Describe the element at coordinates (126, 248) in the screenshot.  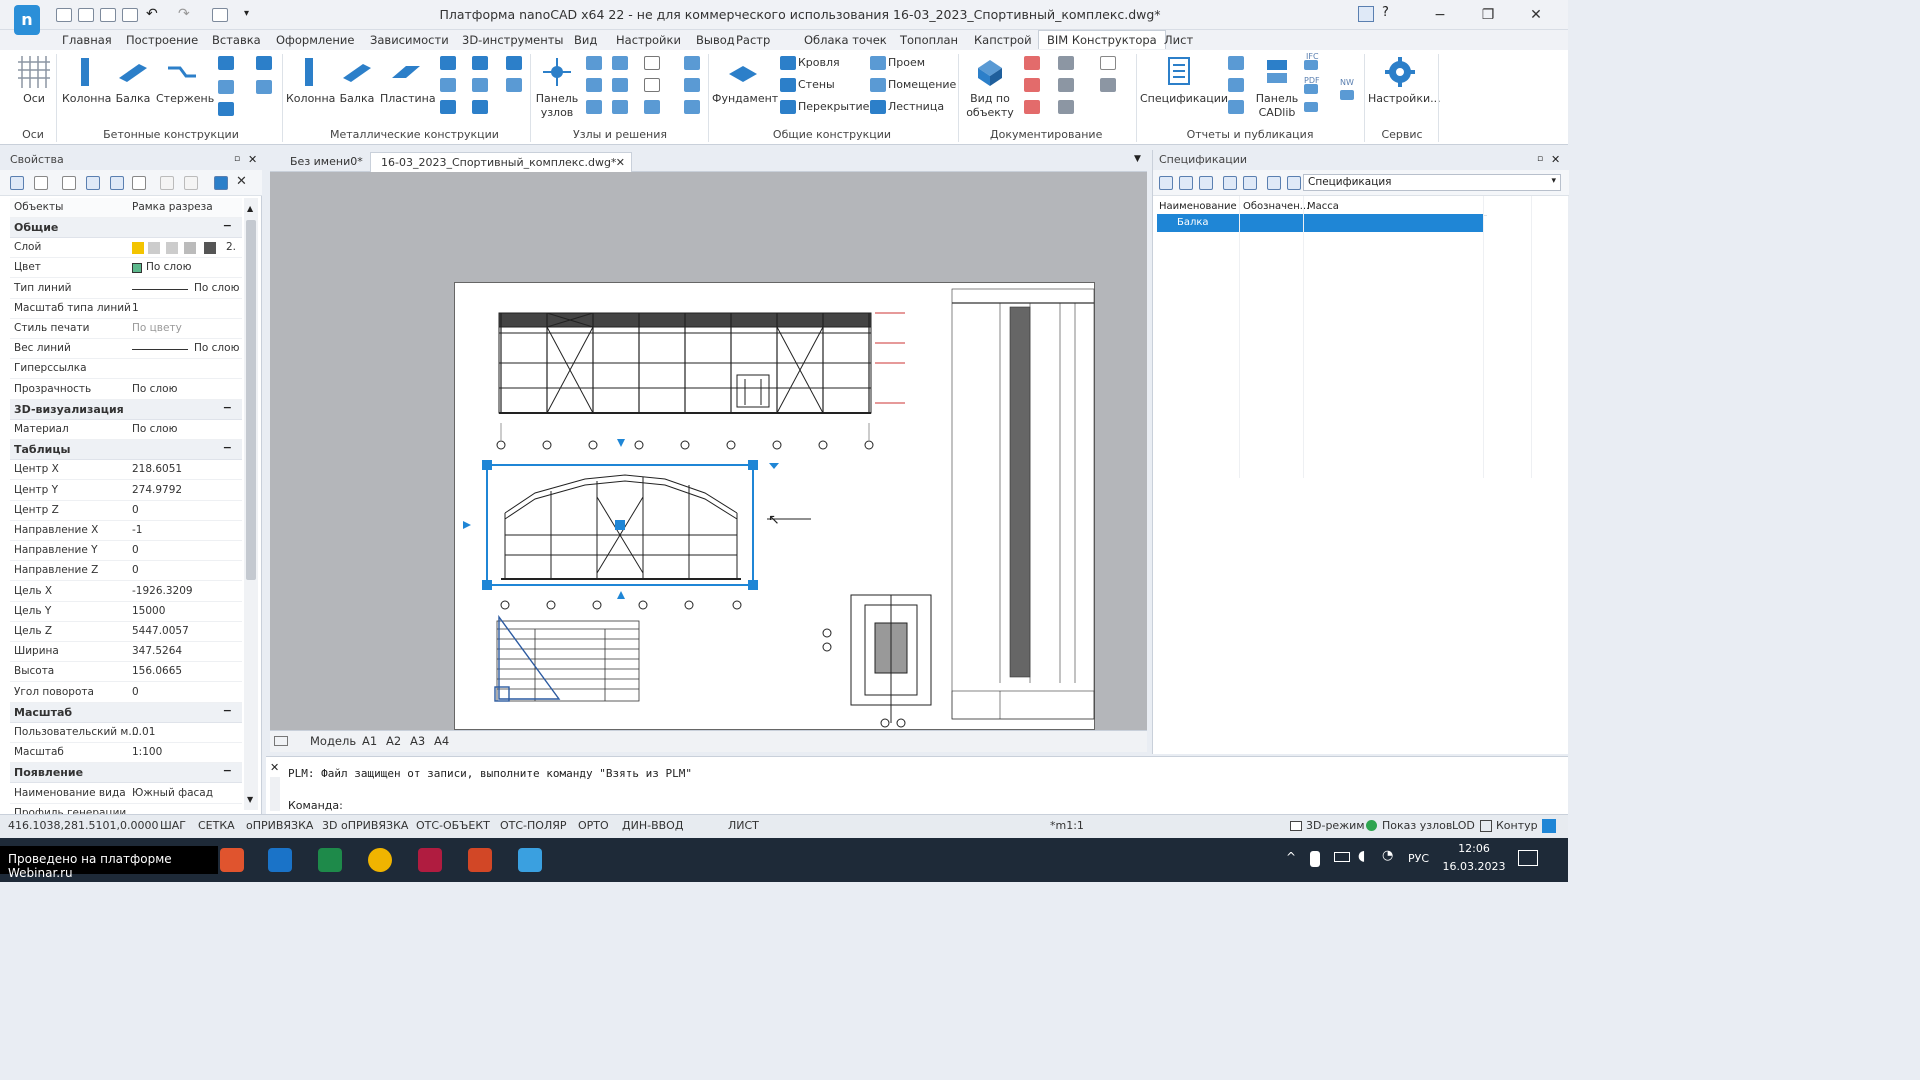
I see `property-row: Слой 2.` at that location.